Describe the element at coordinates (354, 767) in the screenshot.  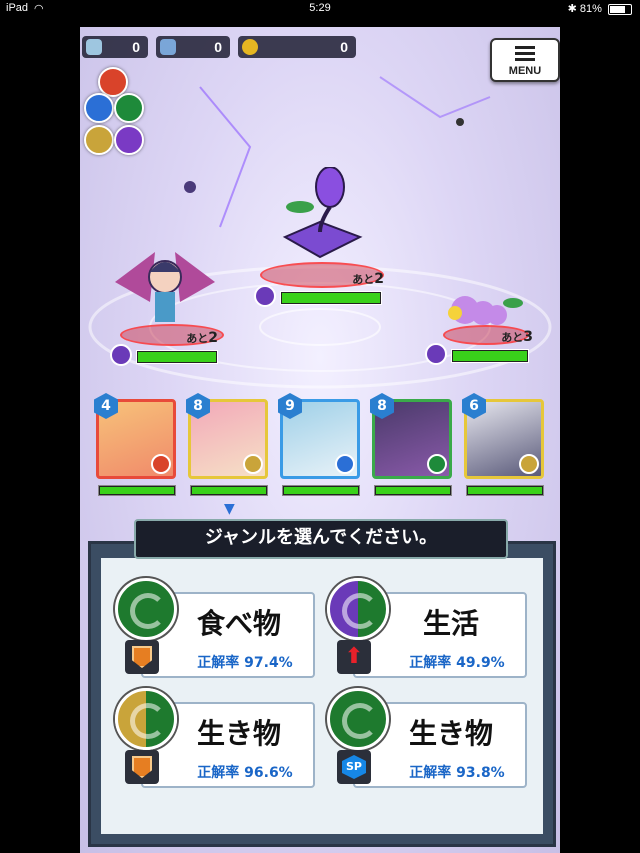
I see `sp-badge-icon: SP` at that location.